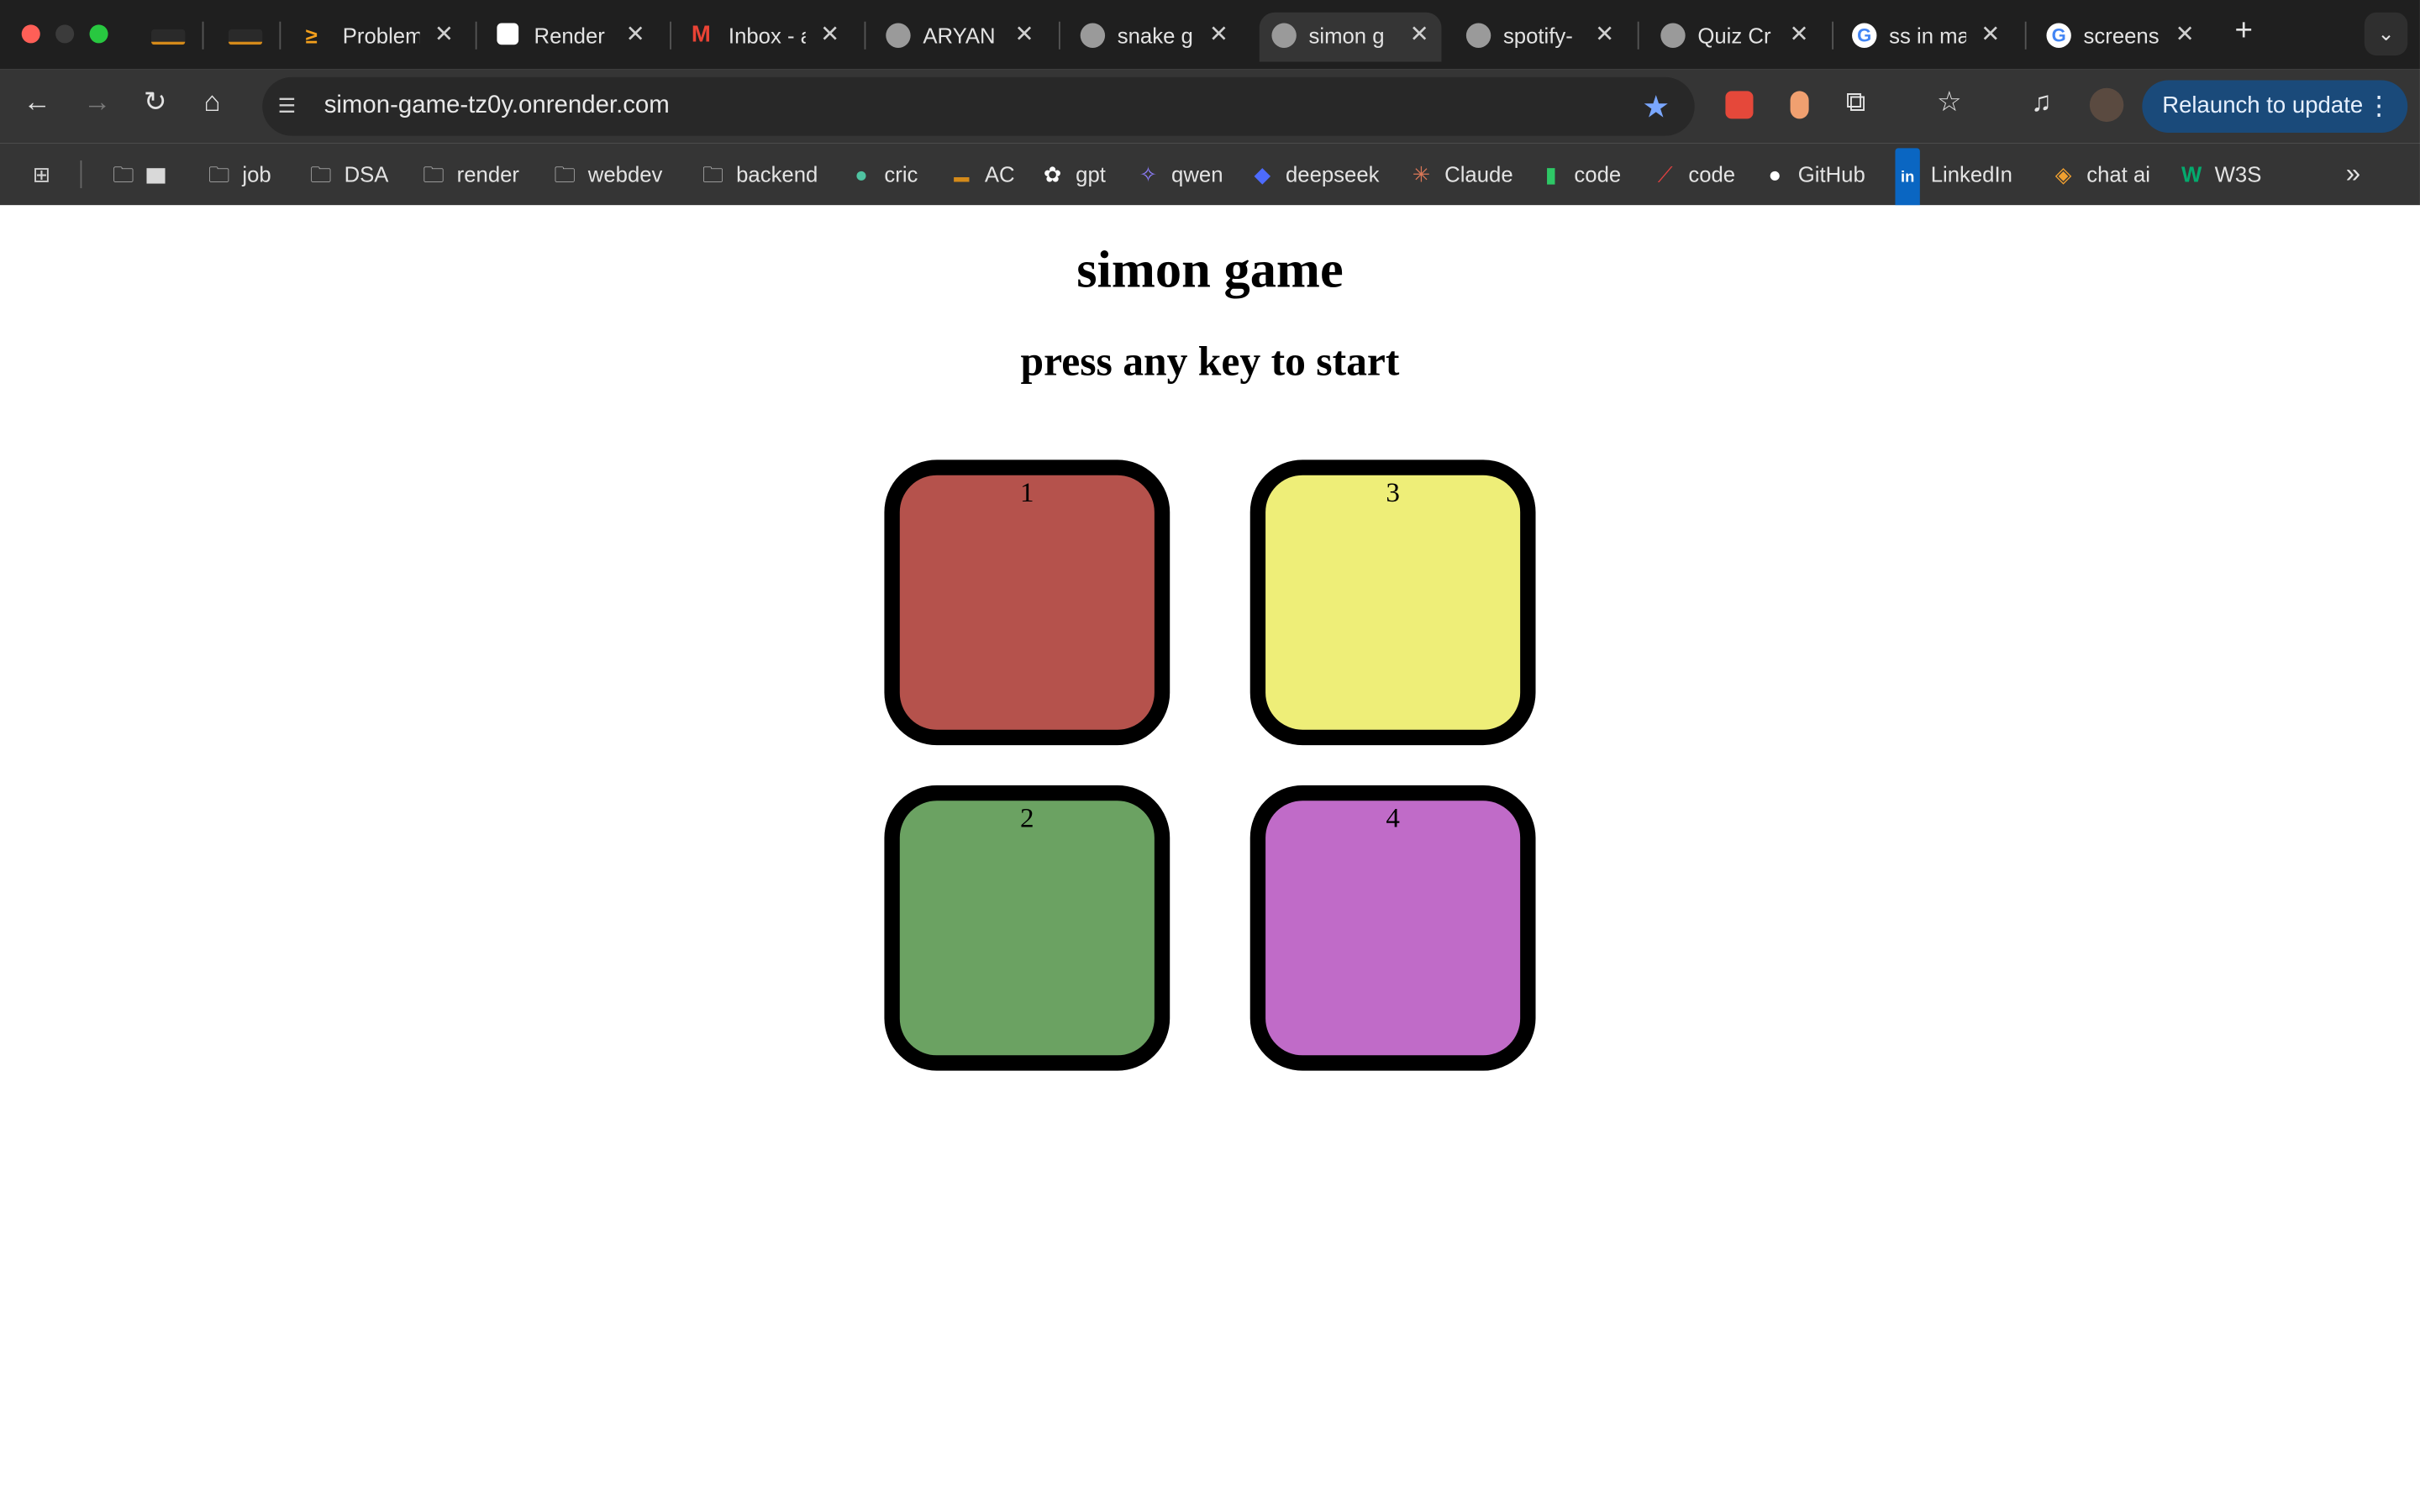  I want to click on bookmark-linkedin: in LinkedIn, so click(1953, 177).